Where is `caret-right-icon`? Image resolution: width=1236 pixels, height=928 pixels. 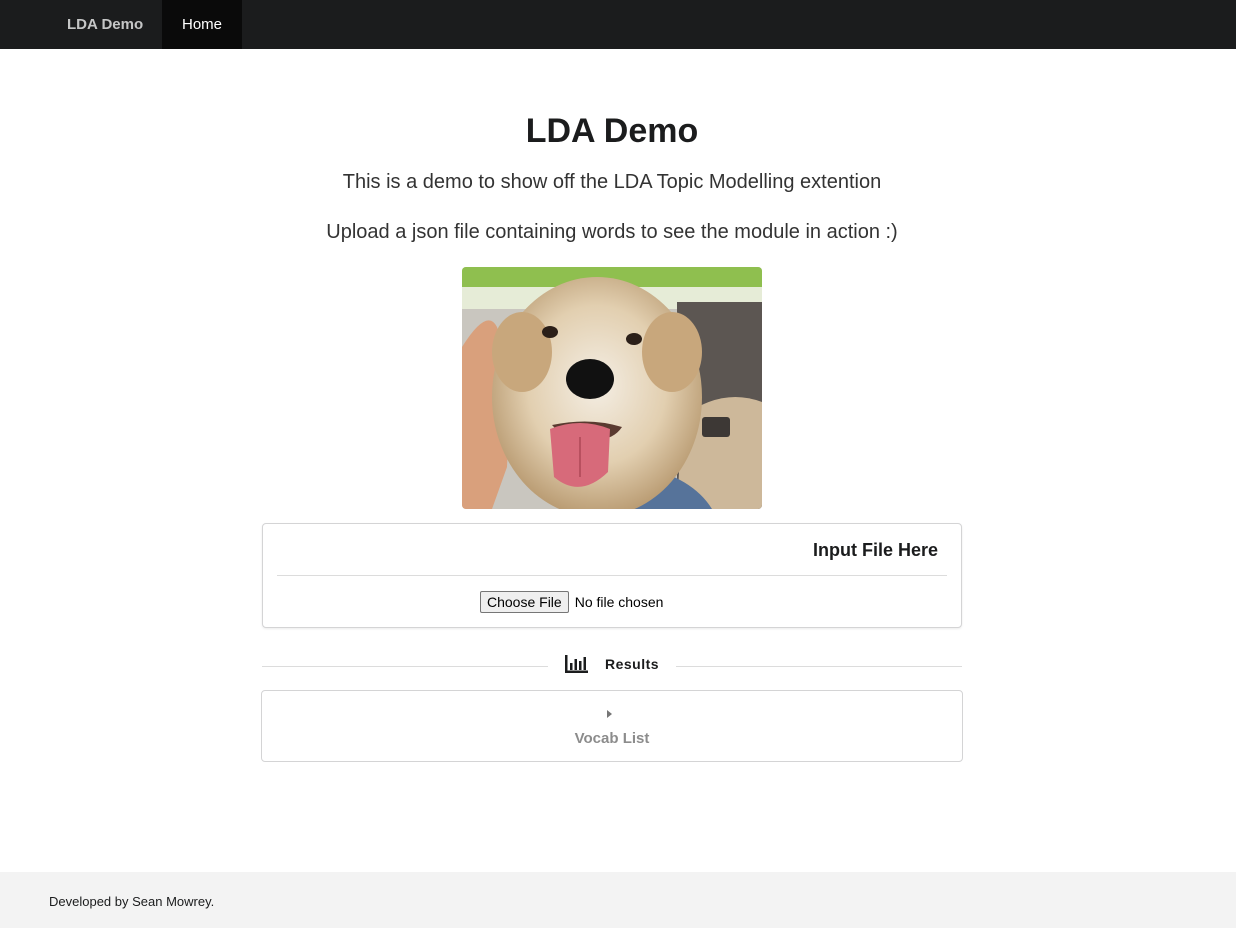 caret-right-icon is located at coordinates (609, 714).